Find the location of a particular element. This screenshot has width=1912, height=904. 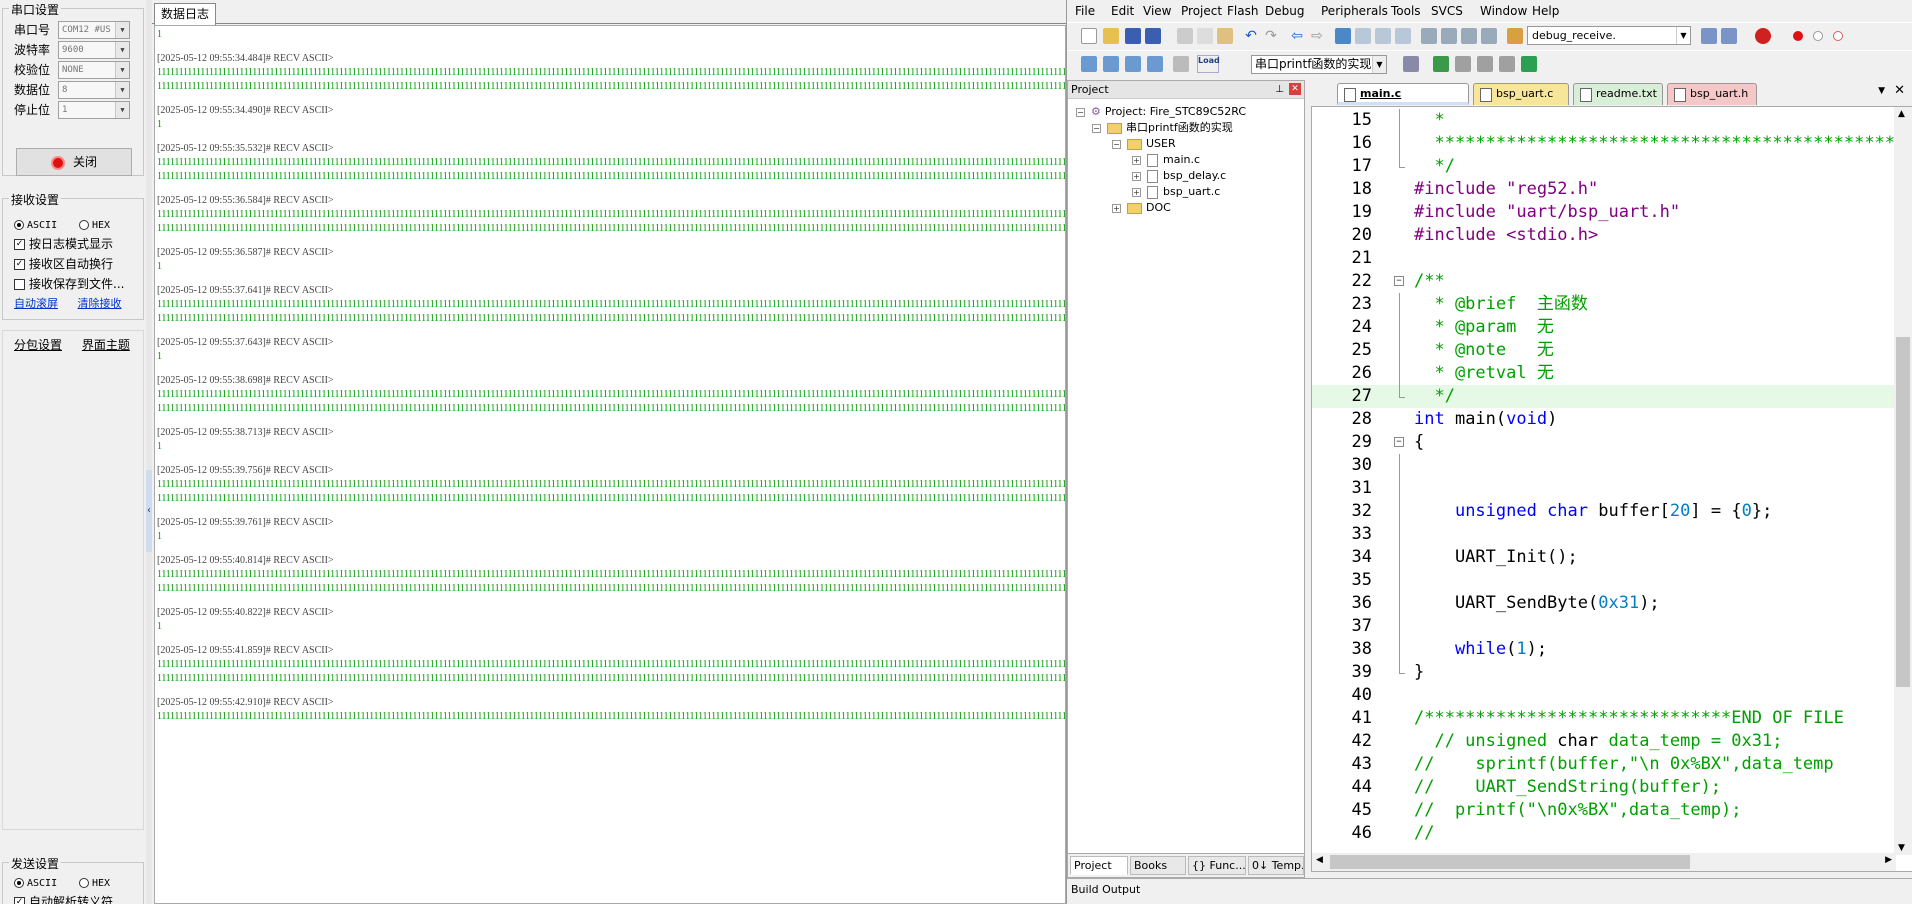

clear-bookmarks-icon is located at coordinates (1403, 36).